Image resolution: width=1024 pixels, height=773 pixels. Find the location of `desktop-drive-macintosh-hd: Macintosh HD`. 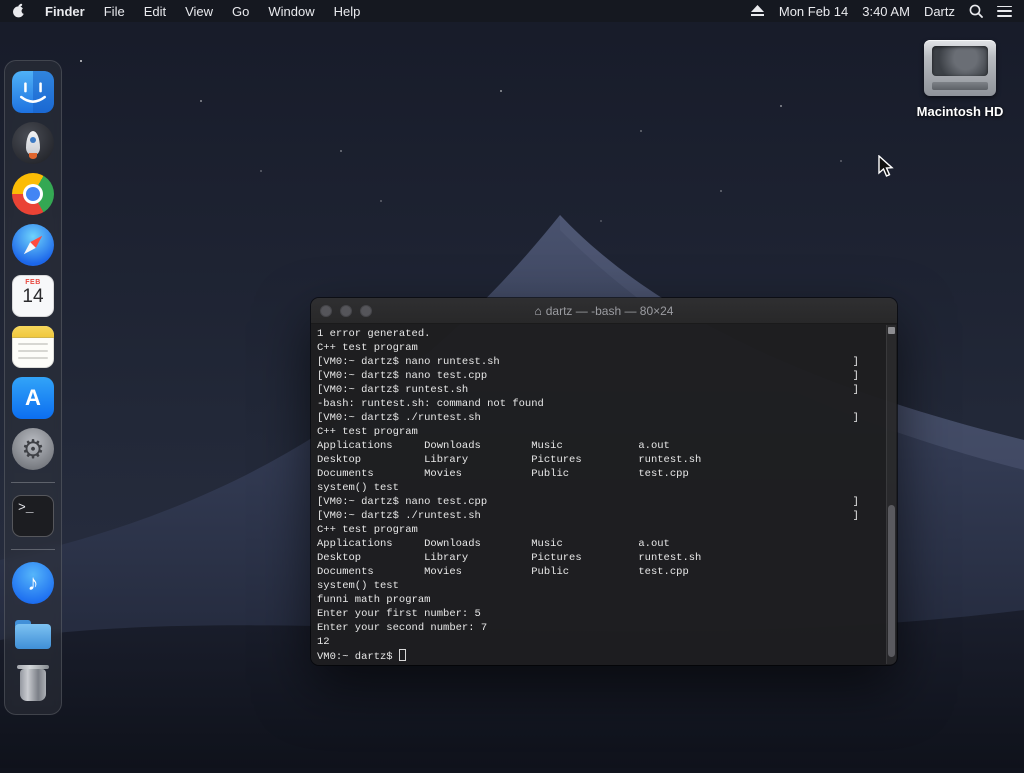

desktop-drive-macintosh-hd: Macintosh HD is located at coordinates (960, 79).